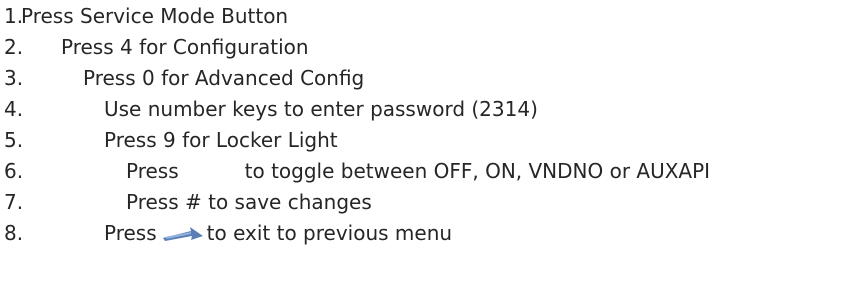  I want to click on step-text: Press to exit to previous menu, so click(278, 233).